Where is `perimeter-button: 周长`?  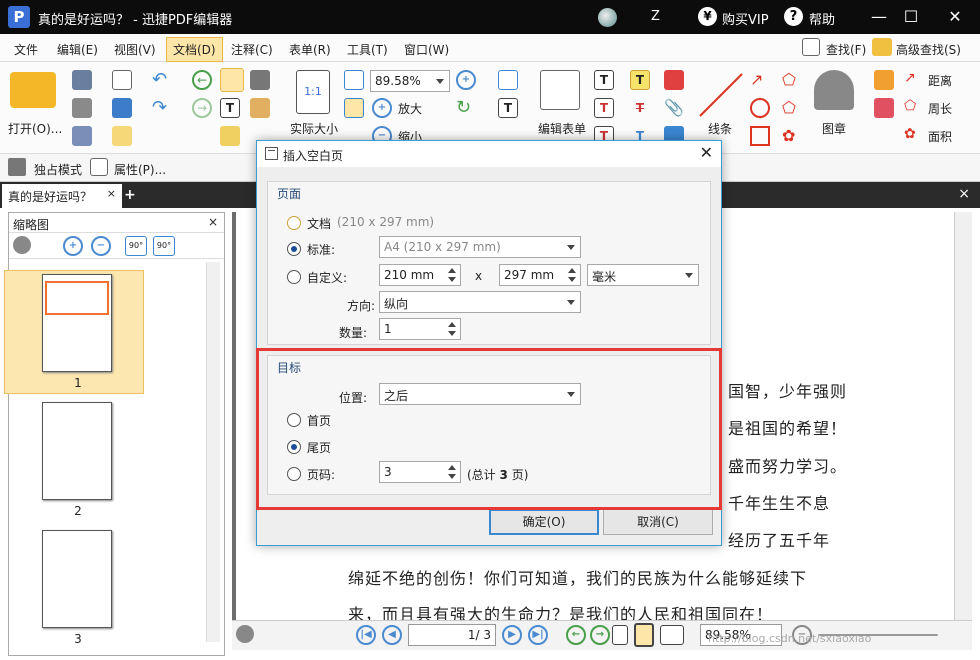
perimeter-button: 周长 is located at coordinates (940, 108).